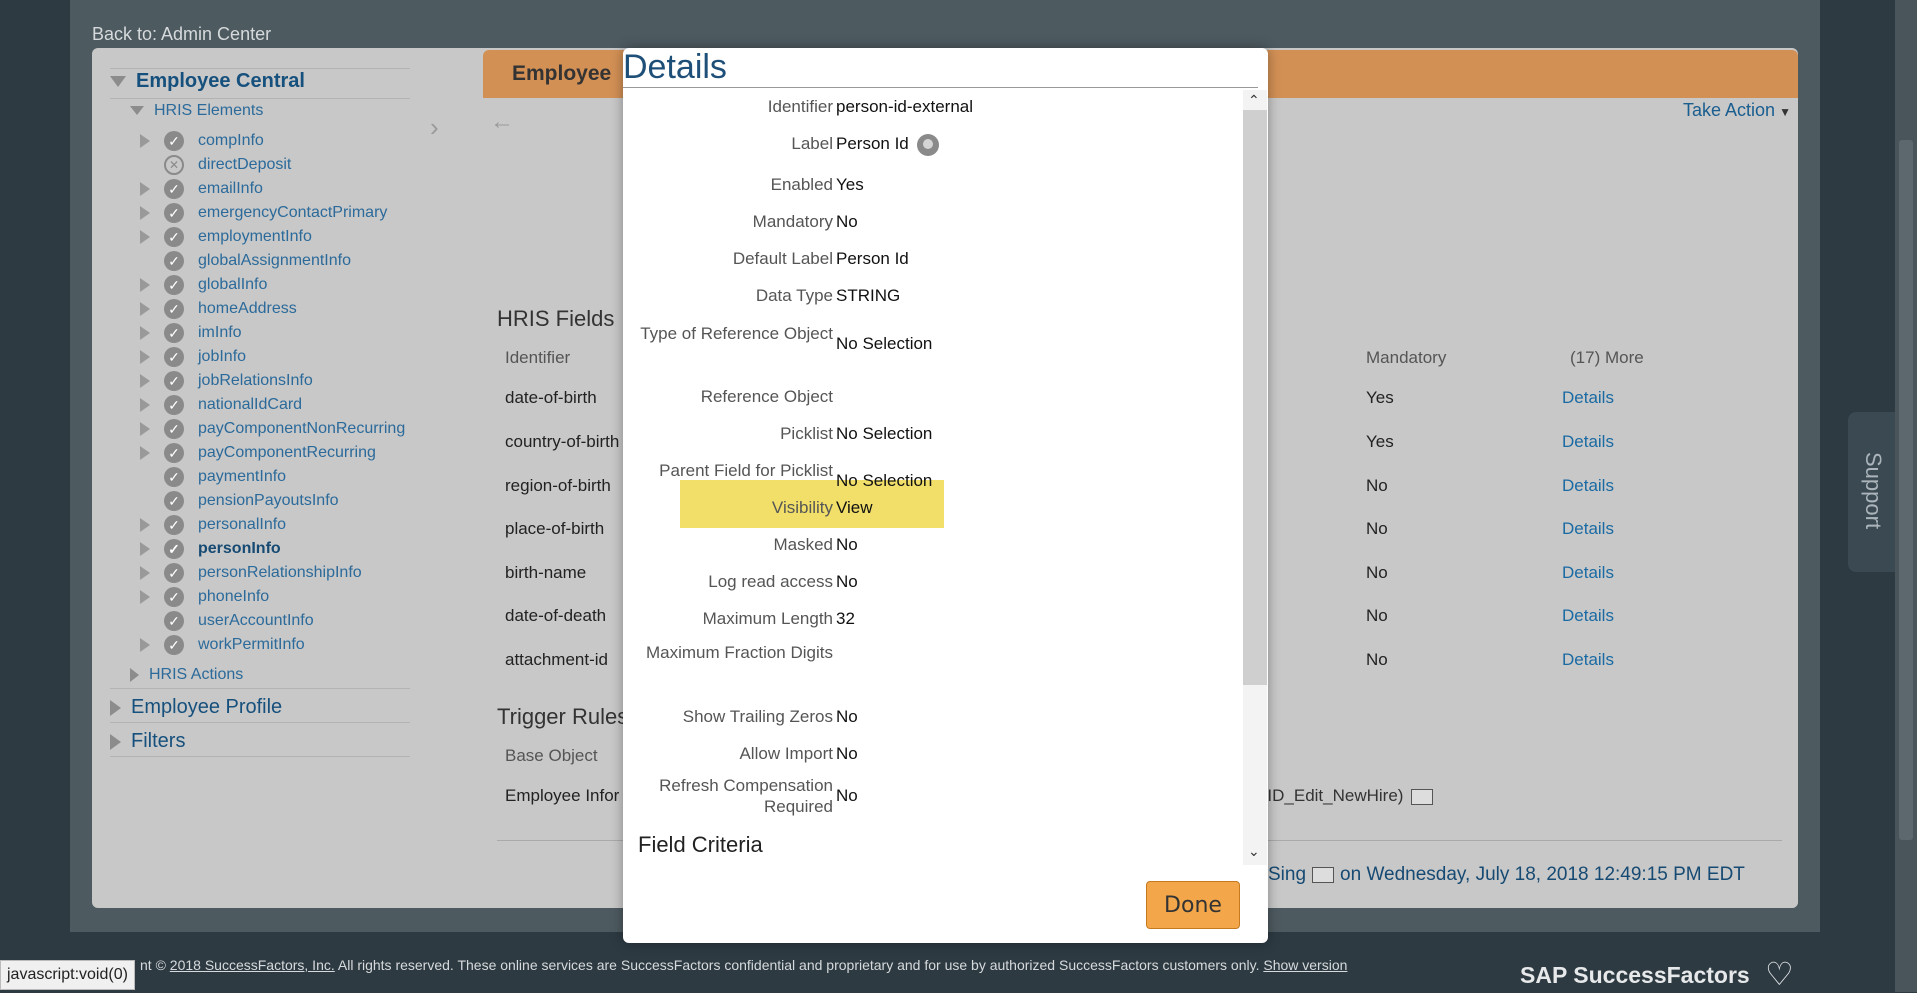 This screenshot has height=993, width=1917. I want to click on collapse-nav-chevron-icon: ›, so click(434, 127).